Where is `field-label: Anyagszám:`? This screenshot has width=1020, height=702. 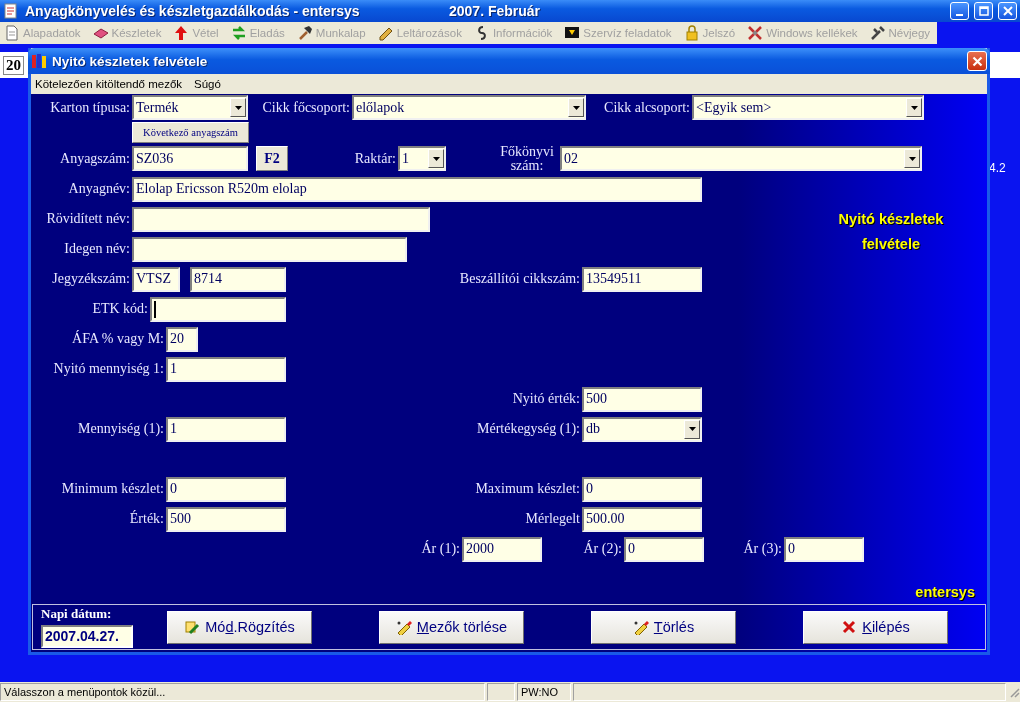
field-label: Anyagszám: is located at coordinates (94, 158).